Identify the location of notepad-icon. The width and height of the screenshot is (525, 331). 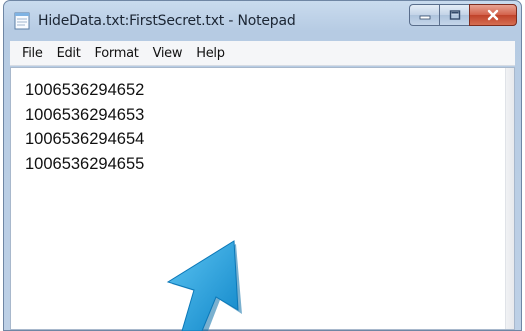
(22, 21).